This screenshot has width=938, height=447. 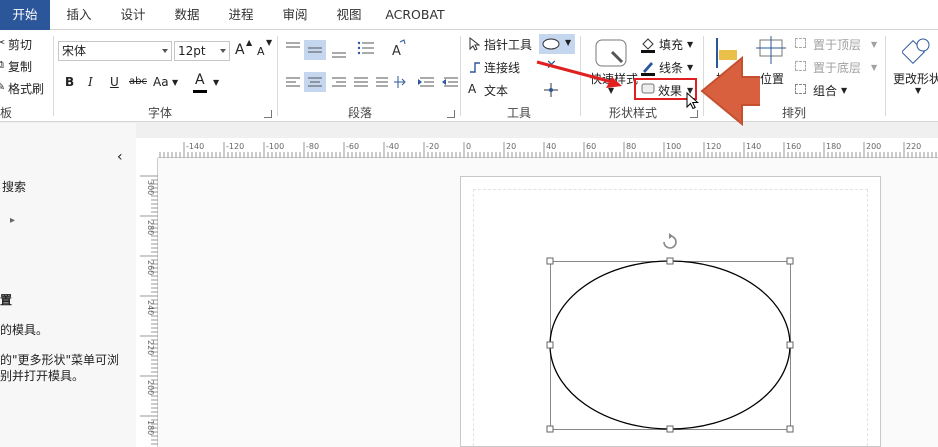 What do you see at coordinates (150, 387) in the screenshot?
I see `ruler-tick-label: 200` at bounding box center [150, 387].